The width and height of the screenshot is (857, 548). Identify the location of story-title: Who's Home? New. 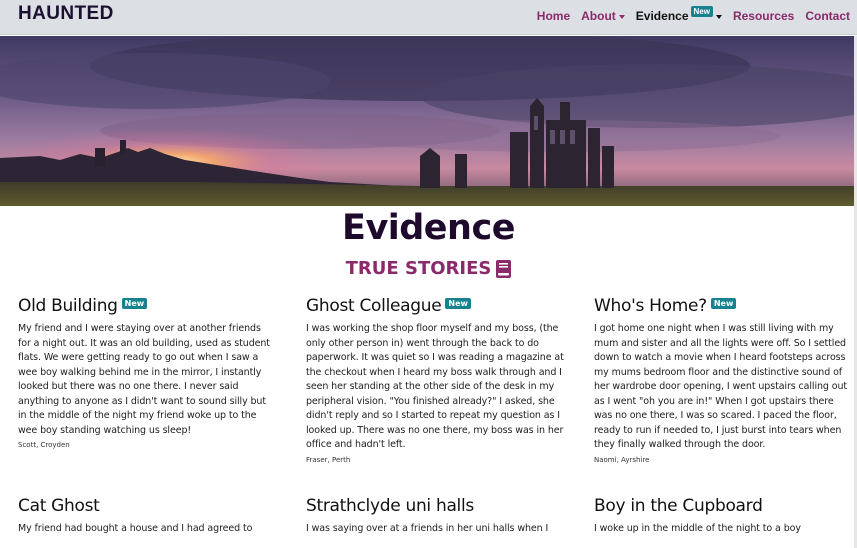
(723, 306).